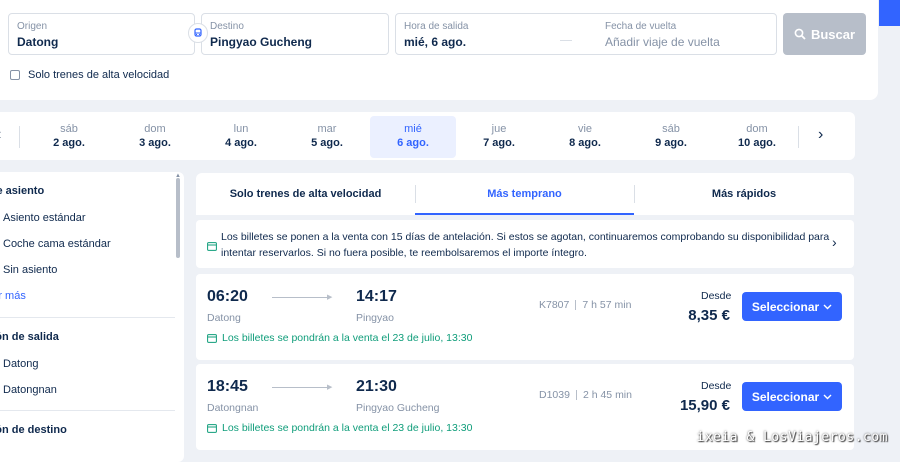  Describe the element at coordinates (101, 34) in the screenshot. I see `origin-field: Origen Datong` at that location.